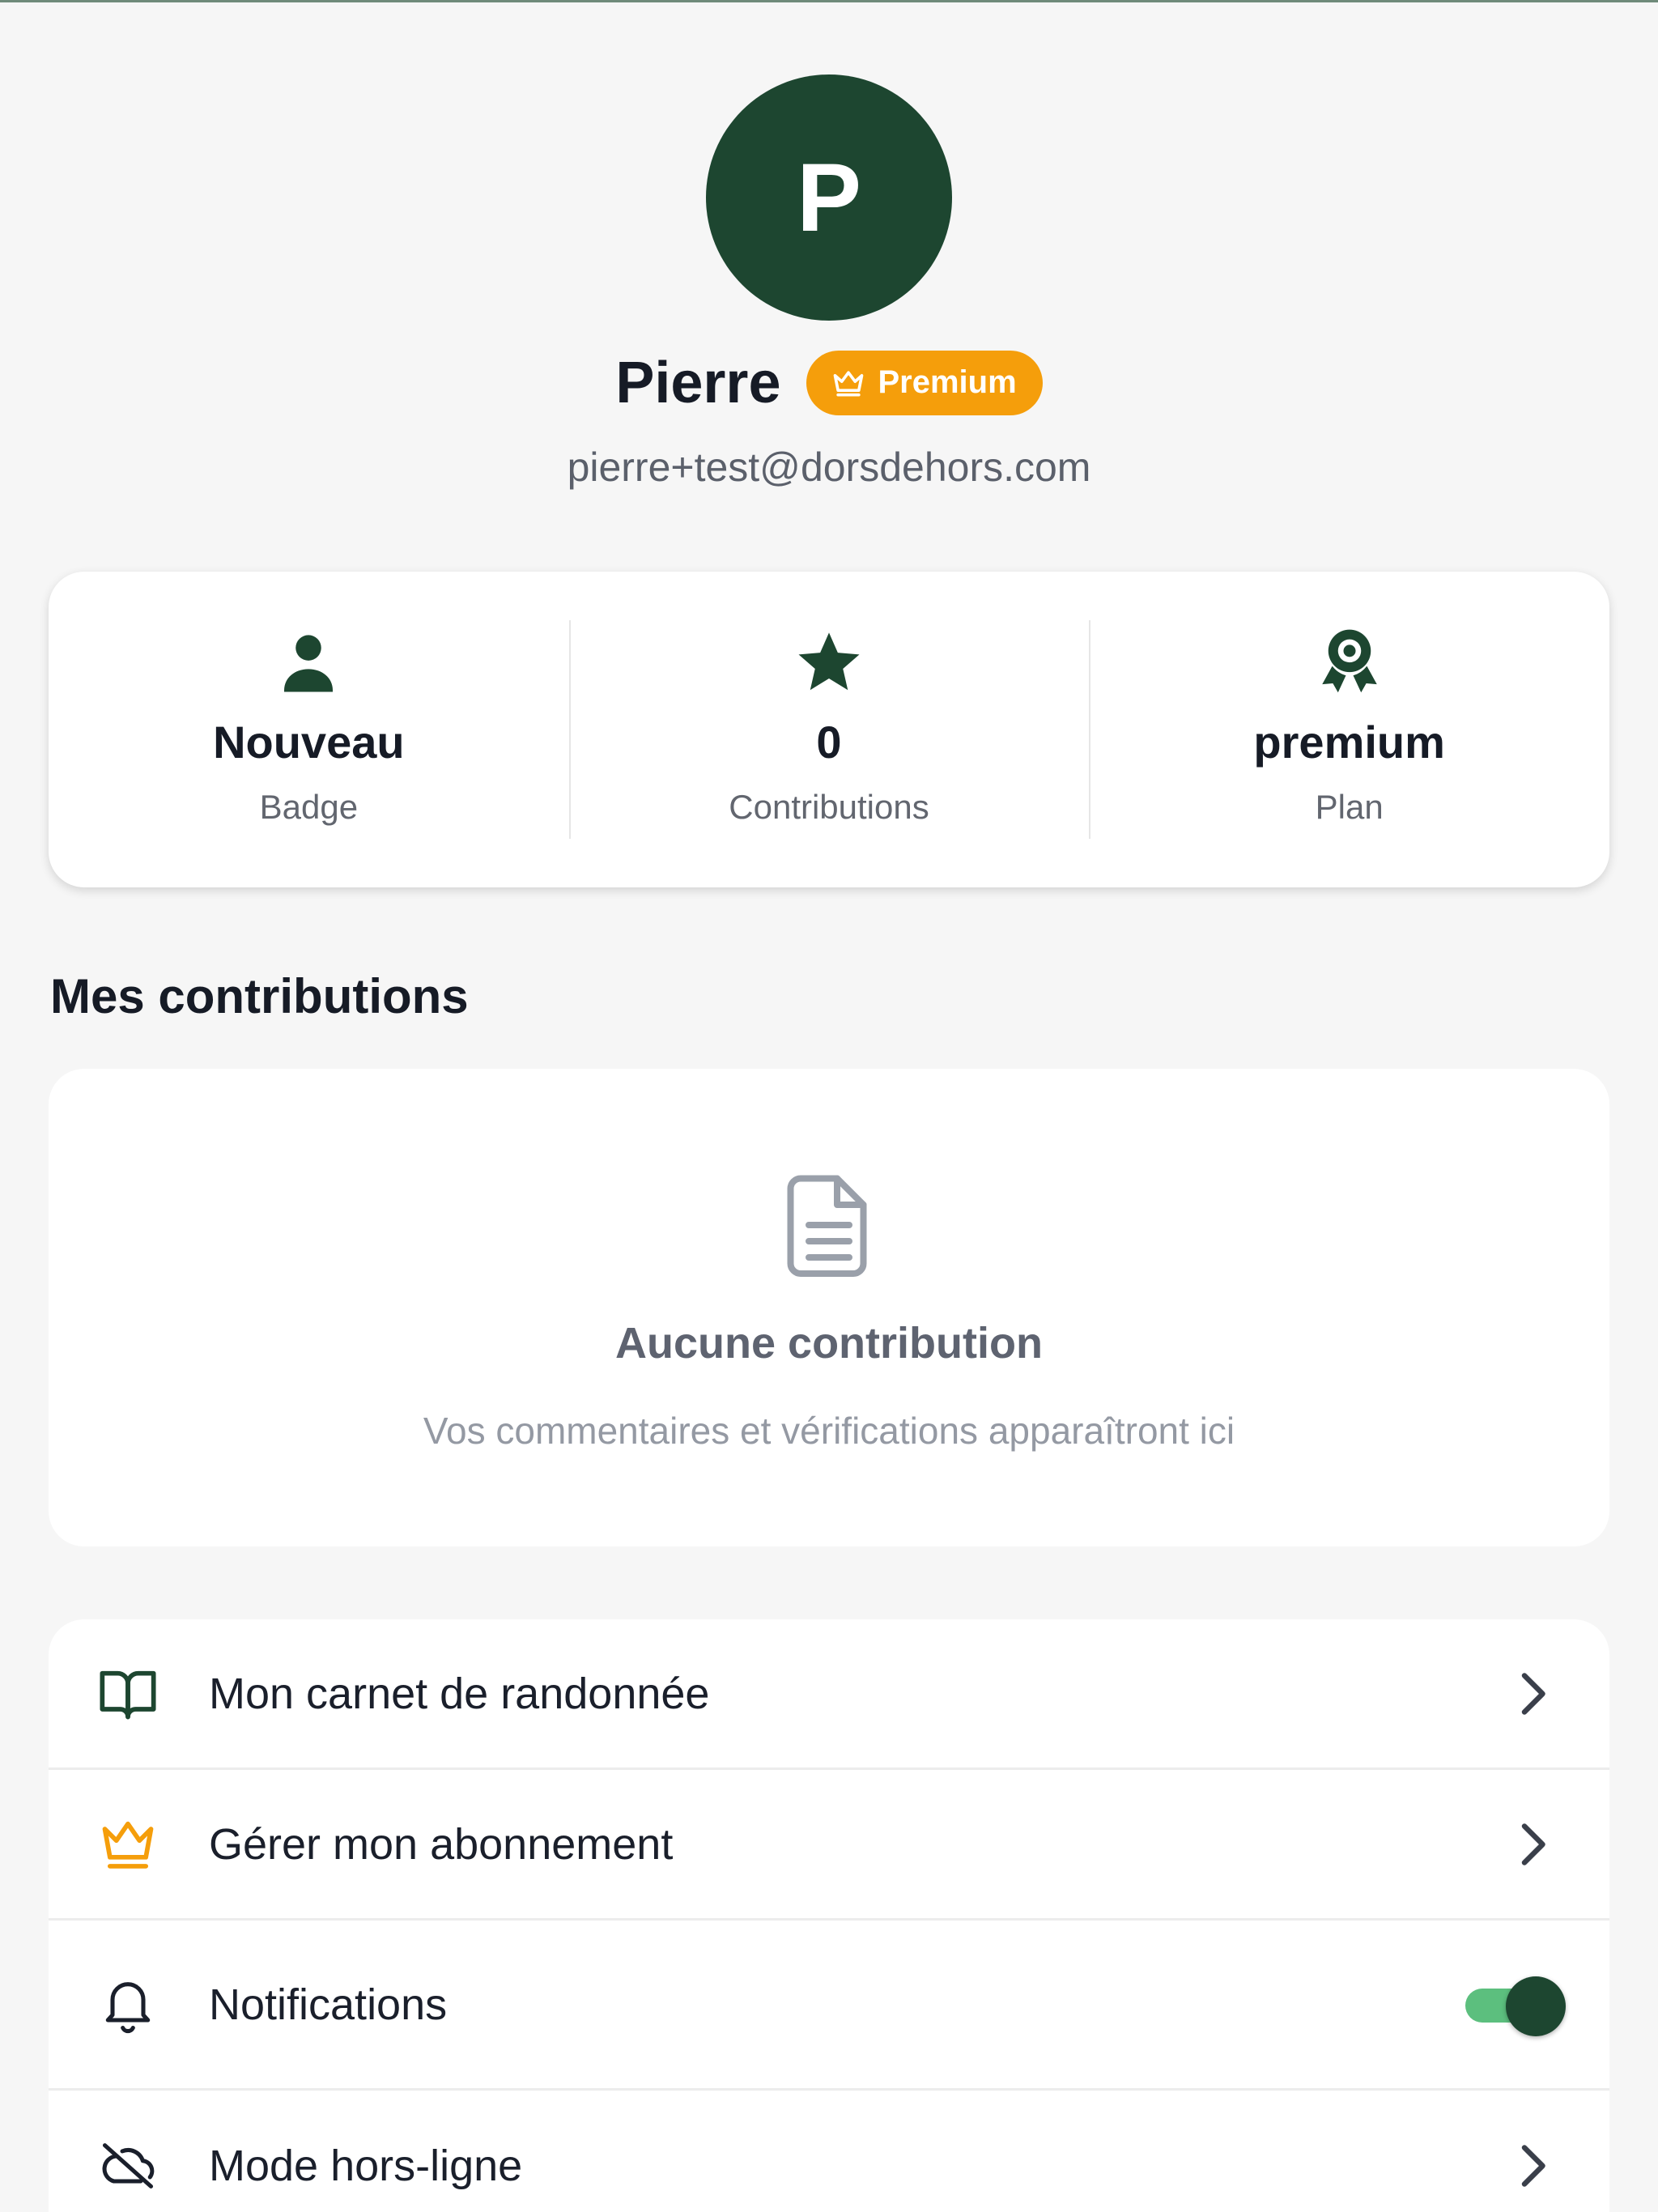 This screenshot has height=2212, width=1658. Describe the element at coordinates (829, 661) in the screenshot. I see `star-icon` at that location.